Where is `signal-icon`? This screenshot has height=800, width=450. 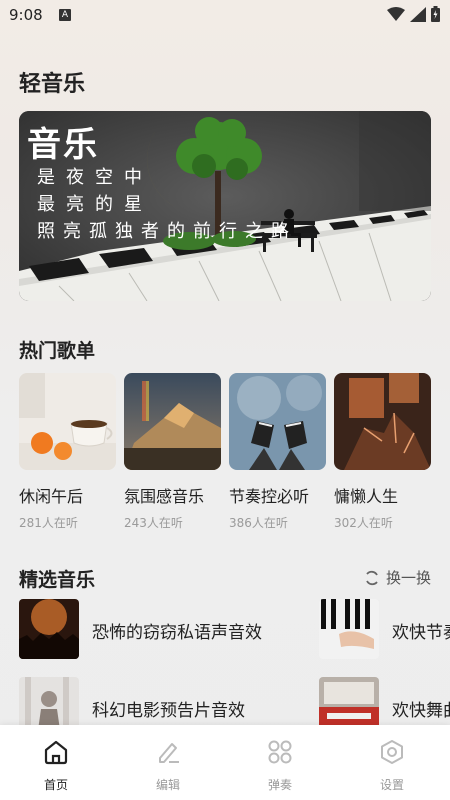 signal-icon is located at coordinates (418, 14).